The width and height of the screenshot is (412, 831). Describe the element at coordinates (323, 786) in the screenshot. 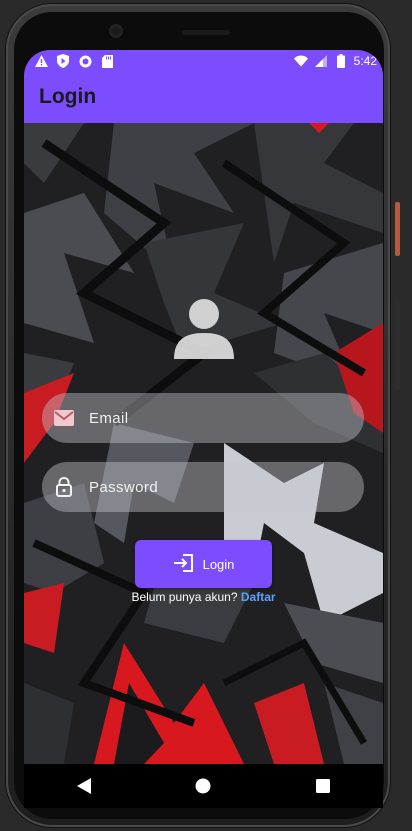

I see `recents-square-icon` at that location.